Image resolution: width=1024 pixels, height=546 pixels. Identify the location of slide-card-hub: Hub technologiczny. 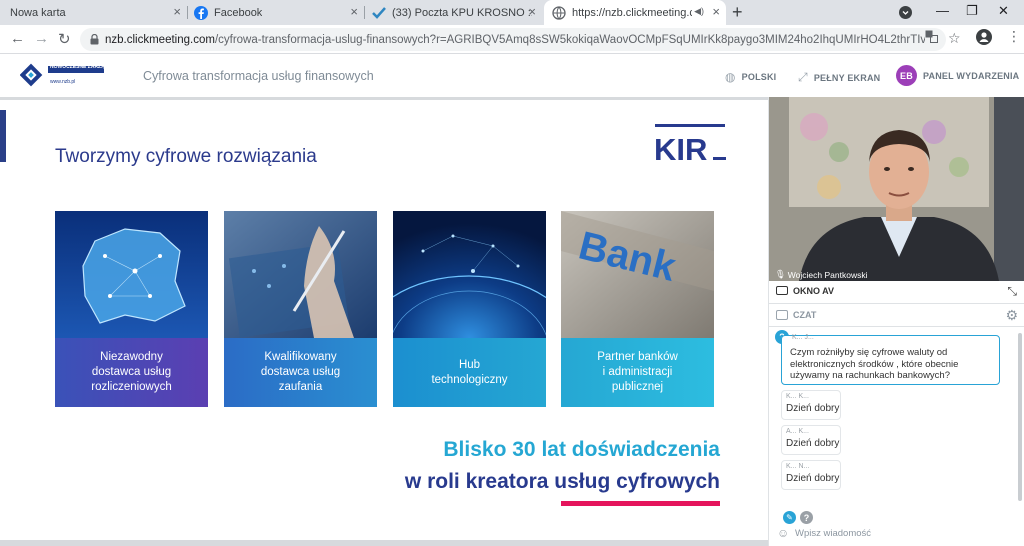
(469, 309).